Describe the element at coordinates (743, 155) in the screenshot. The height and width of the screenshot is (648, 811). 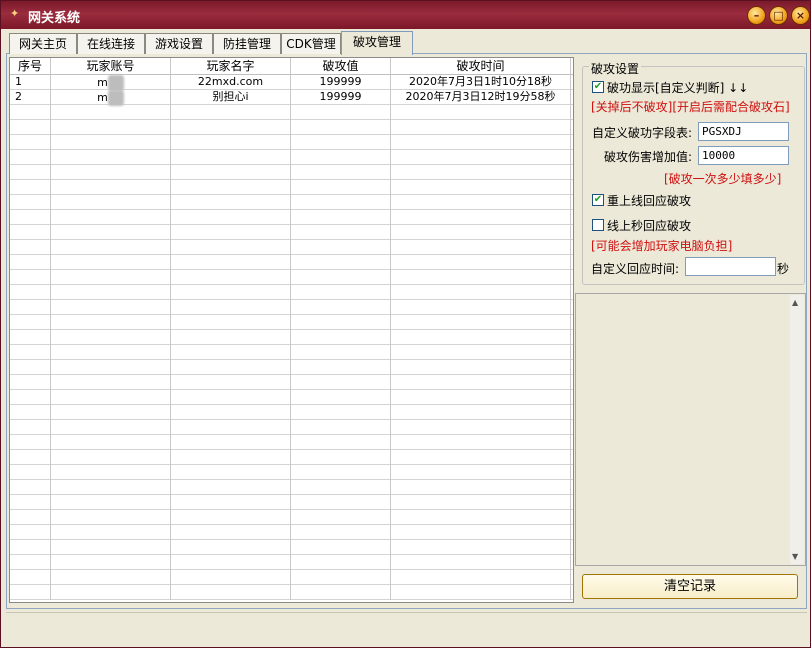
I see `damage-increase-input: 10000` at that location.